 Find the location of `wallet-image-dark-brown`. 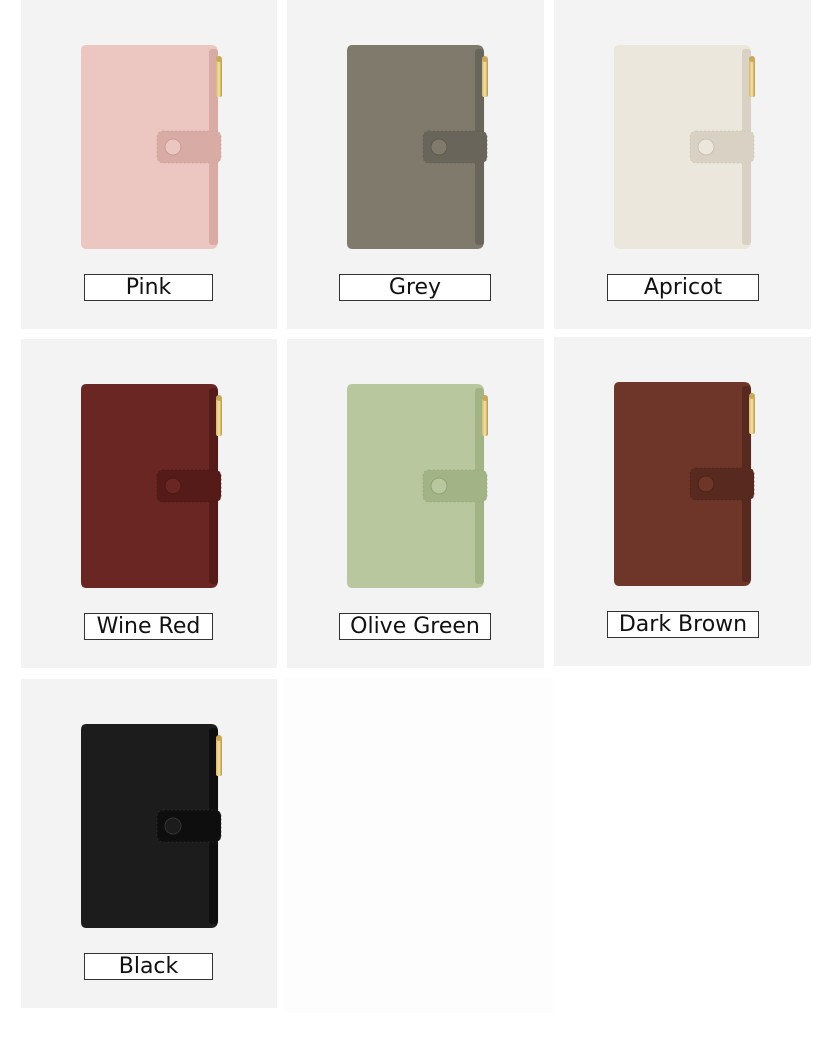

wallet-image-dark-brown is located at coordinates (684, 484).